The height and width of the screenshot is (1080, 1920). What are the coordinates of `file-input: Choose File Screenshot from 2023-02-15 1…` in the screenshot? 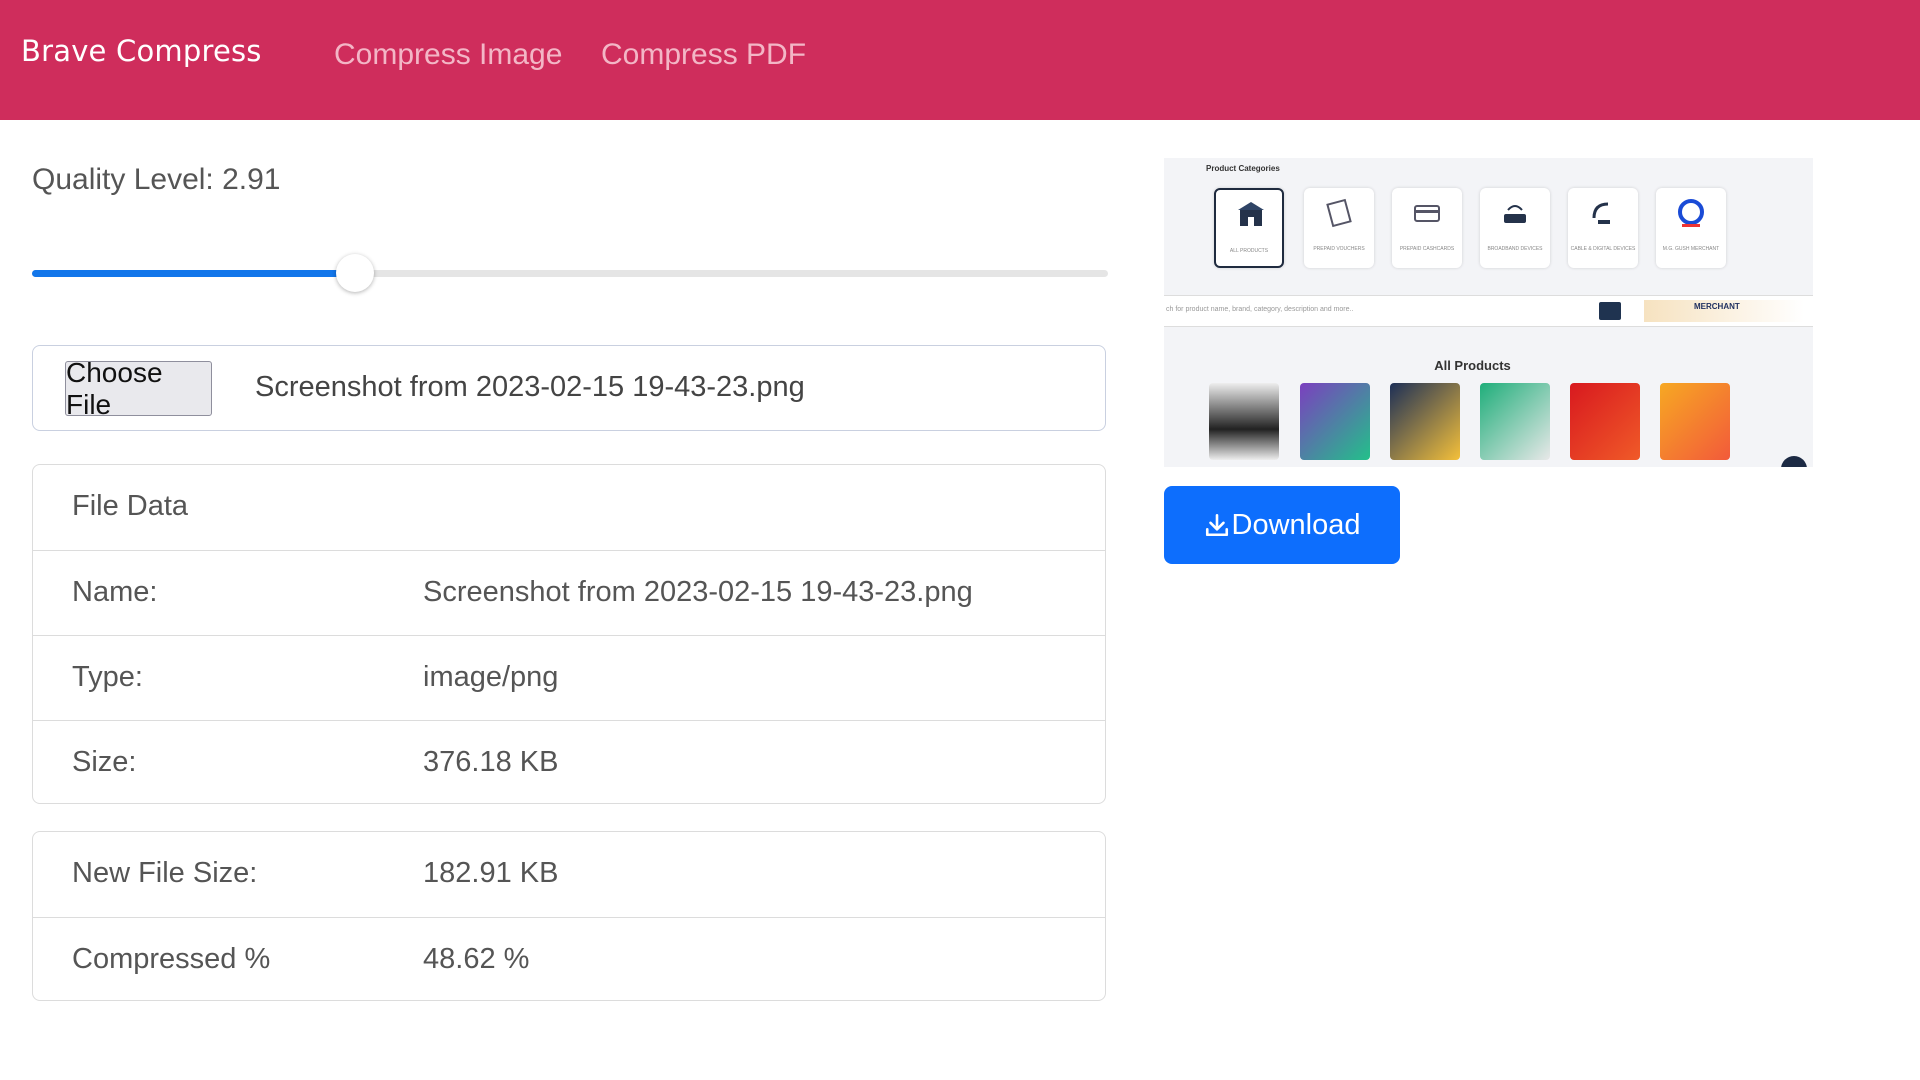 It's located at (569, 388).